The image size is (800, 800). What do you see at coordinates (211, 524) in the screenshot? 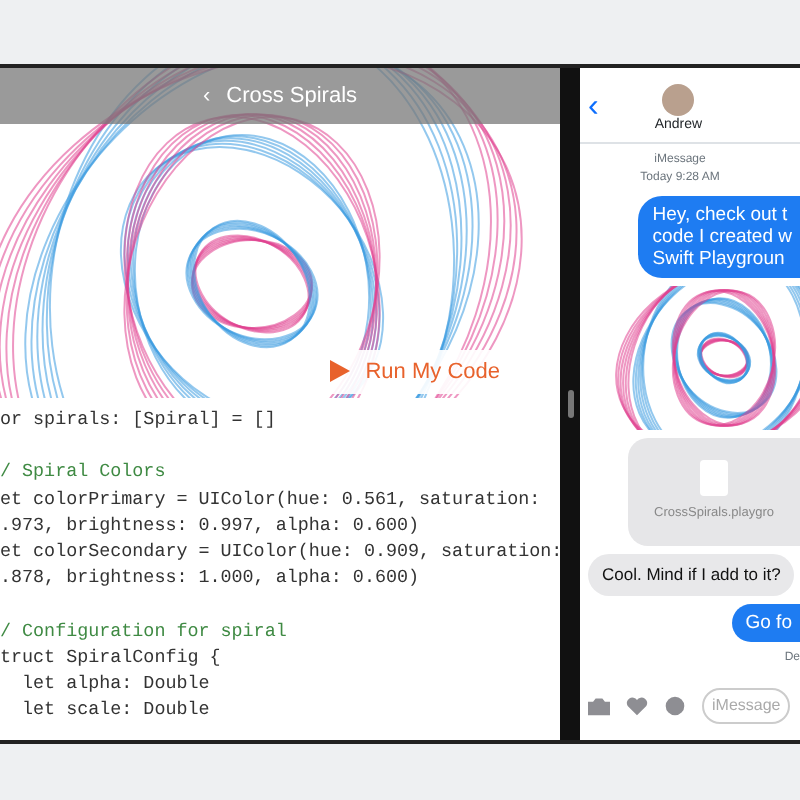
I see `code-line: .973, brightness: 0.997, alpha: 0.600)` at bounding box center [211, 524].